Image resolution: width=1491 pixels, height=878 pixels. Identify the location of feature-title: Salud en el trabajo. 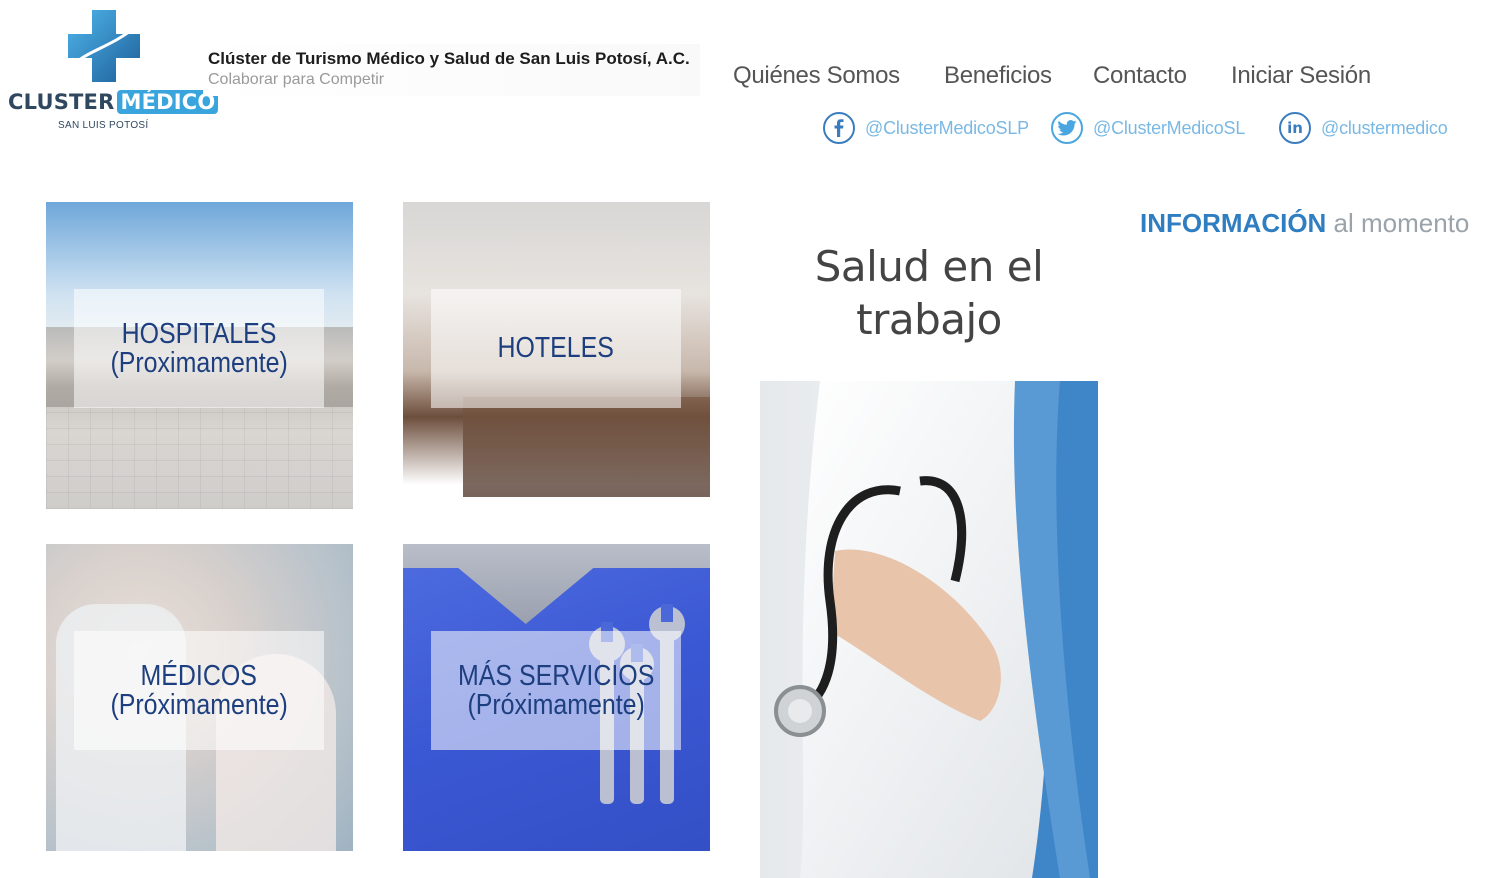
(929, 293).